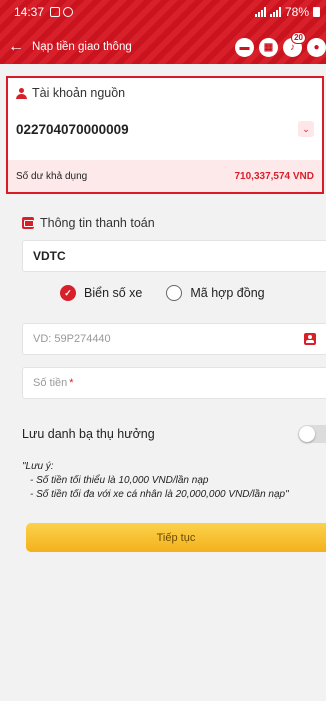 The height and width of the screenshot is (701, 326). I want to click on gallery-icon, so click(55, 12).